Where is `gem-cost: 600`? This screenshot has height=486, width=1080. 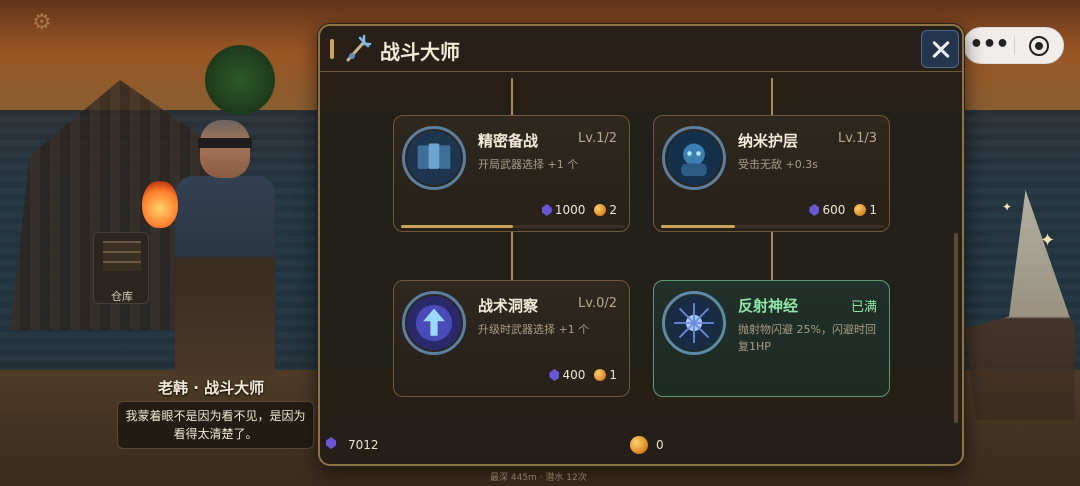
gem-cost: 600 is located at coordinates (834, 210).